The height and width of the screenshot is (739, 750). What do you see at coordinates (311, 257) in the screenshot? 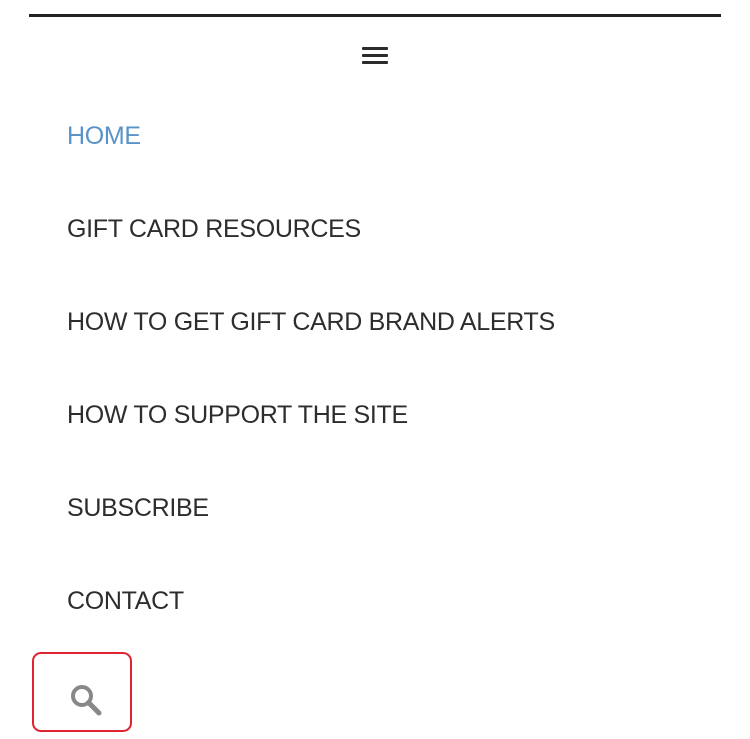
I see `nav-item-gift-card-resources: GIFT CARD RESOURCES` at bounding box center [311, 257].